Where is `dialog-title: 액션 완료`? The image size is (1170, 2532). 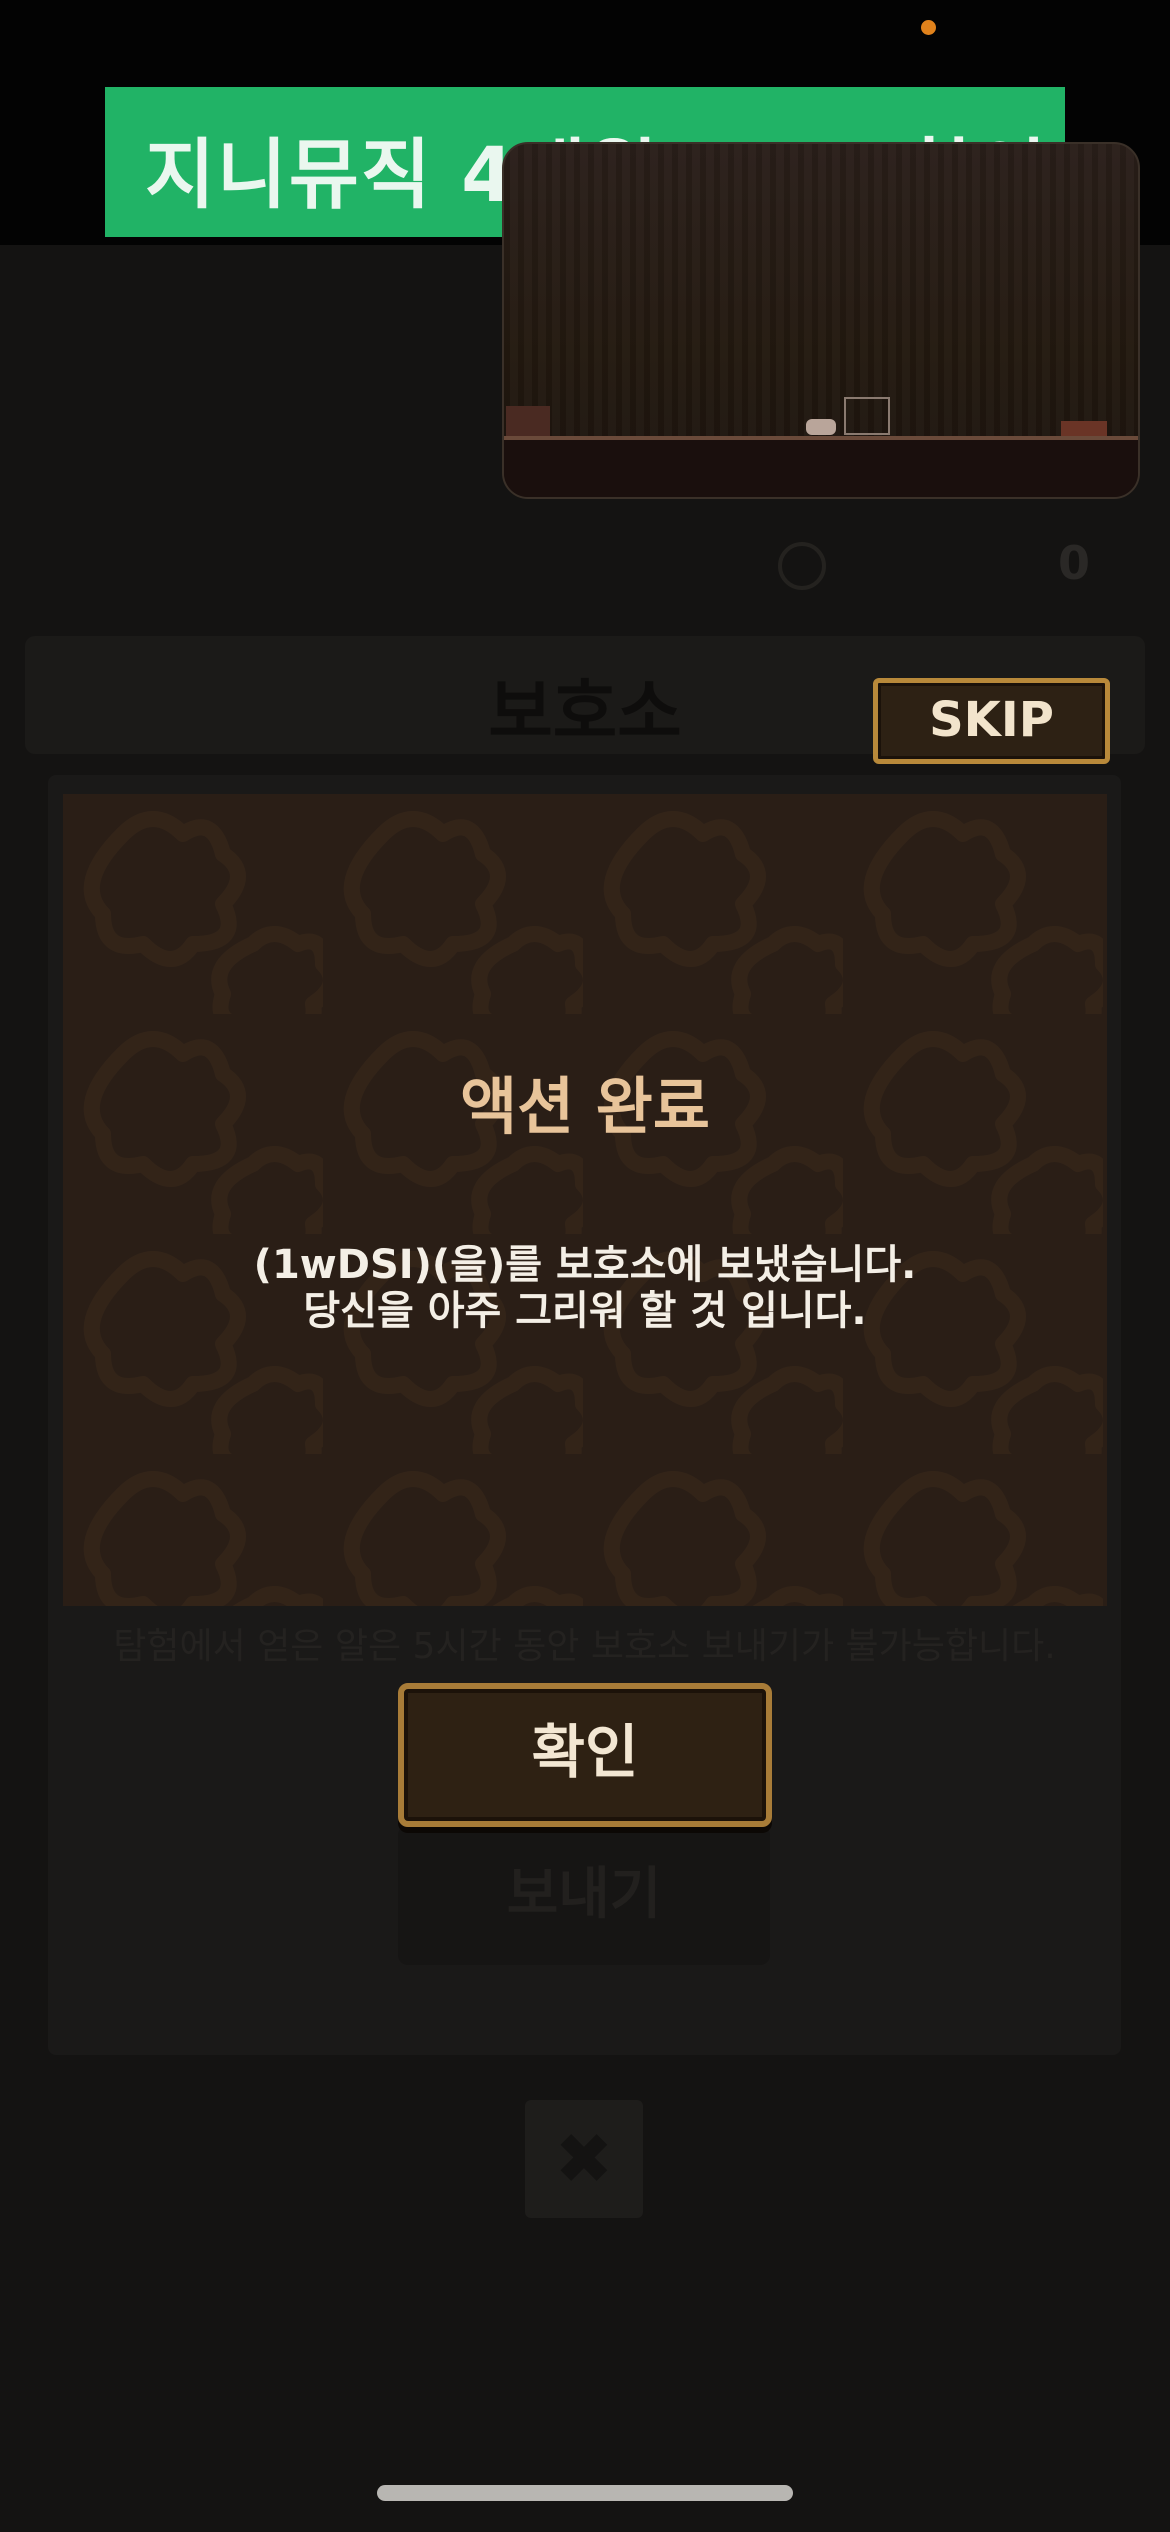 dialog-title: 액션 완료 is located at coordinates (585, 1106).